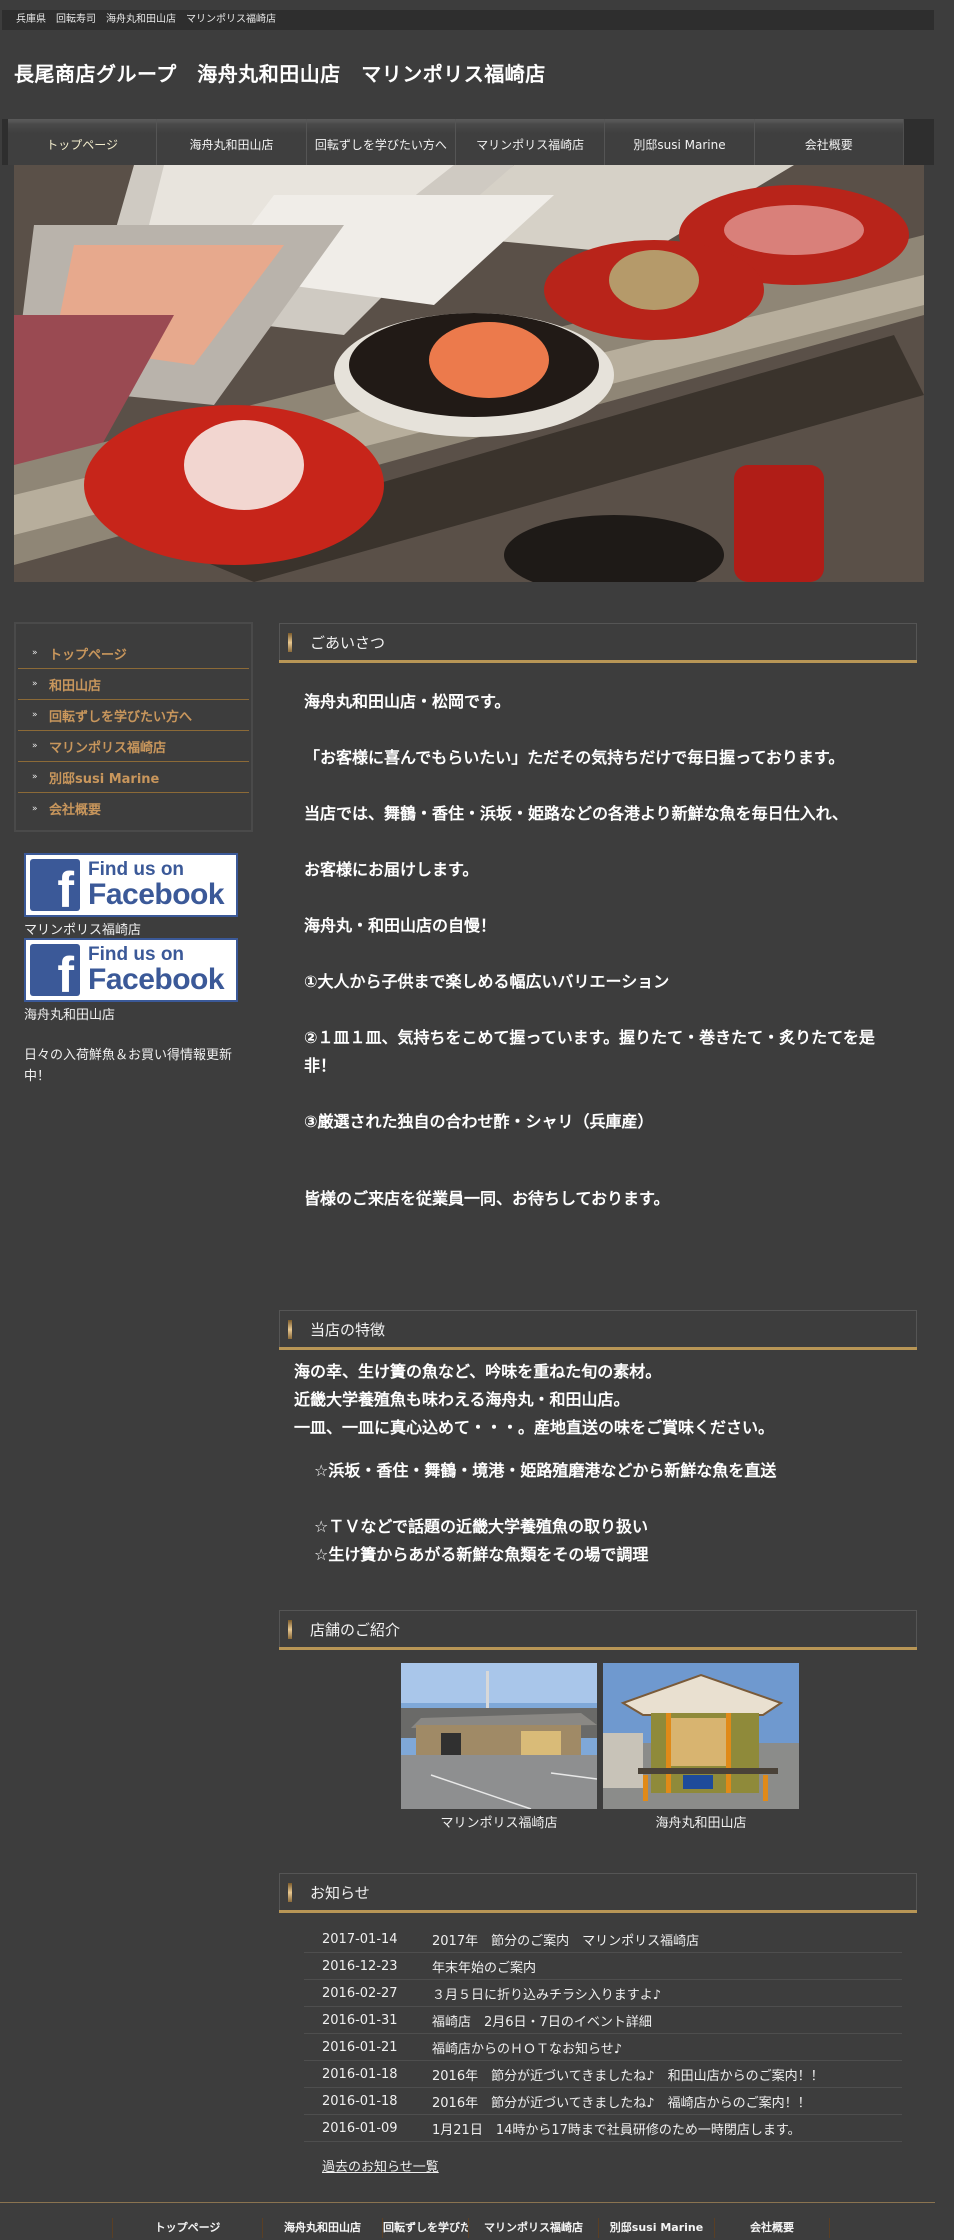 This screenshot has width=954, height=2240. Describe the element at coordinates (598, 1330) in the screenshot. I see `section-header-features: 当店の特徴` at that location.